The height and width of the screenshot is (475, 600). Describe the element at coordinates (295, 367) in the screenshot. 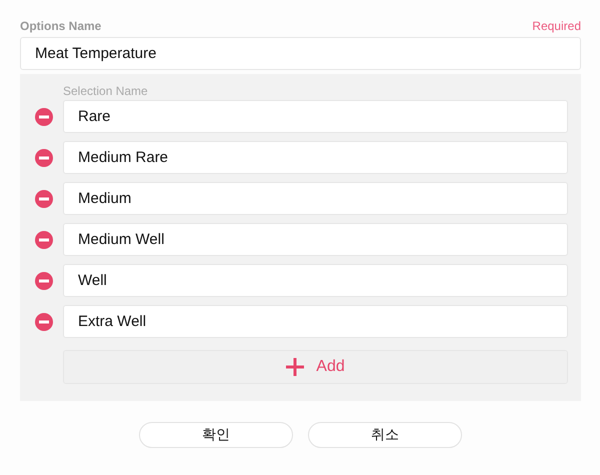

I see `plus-icon` at that location.